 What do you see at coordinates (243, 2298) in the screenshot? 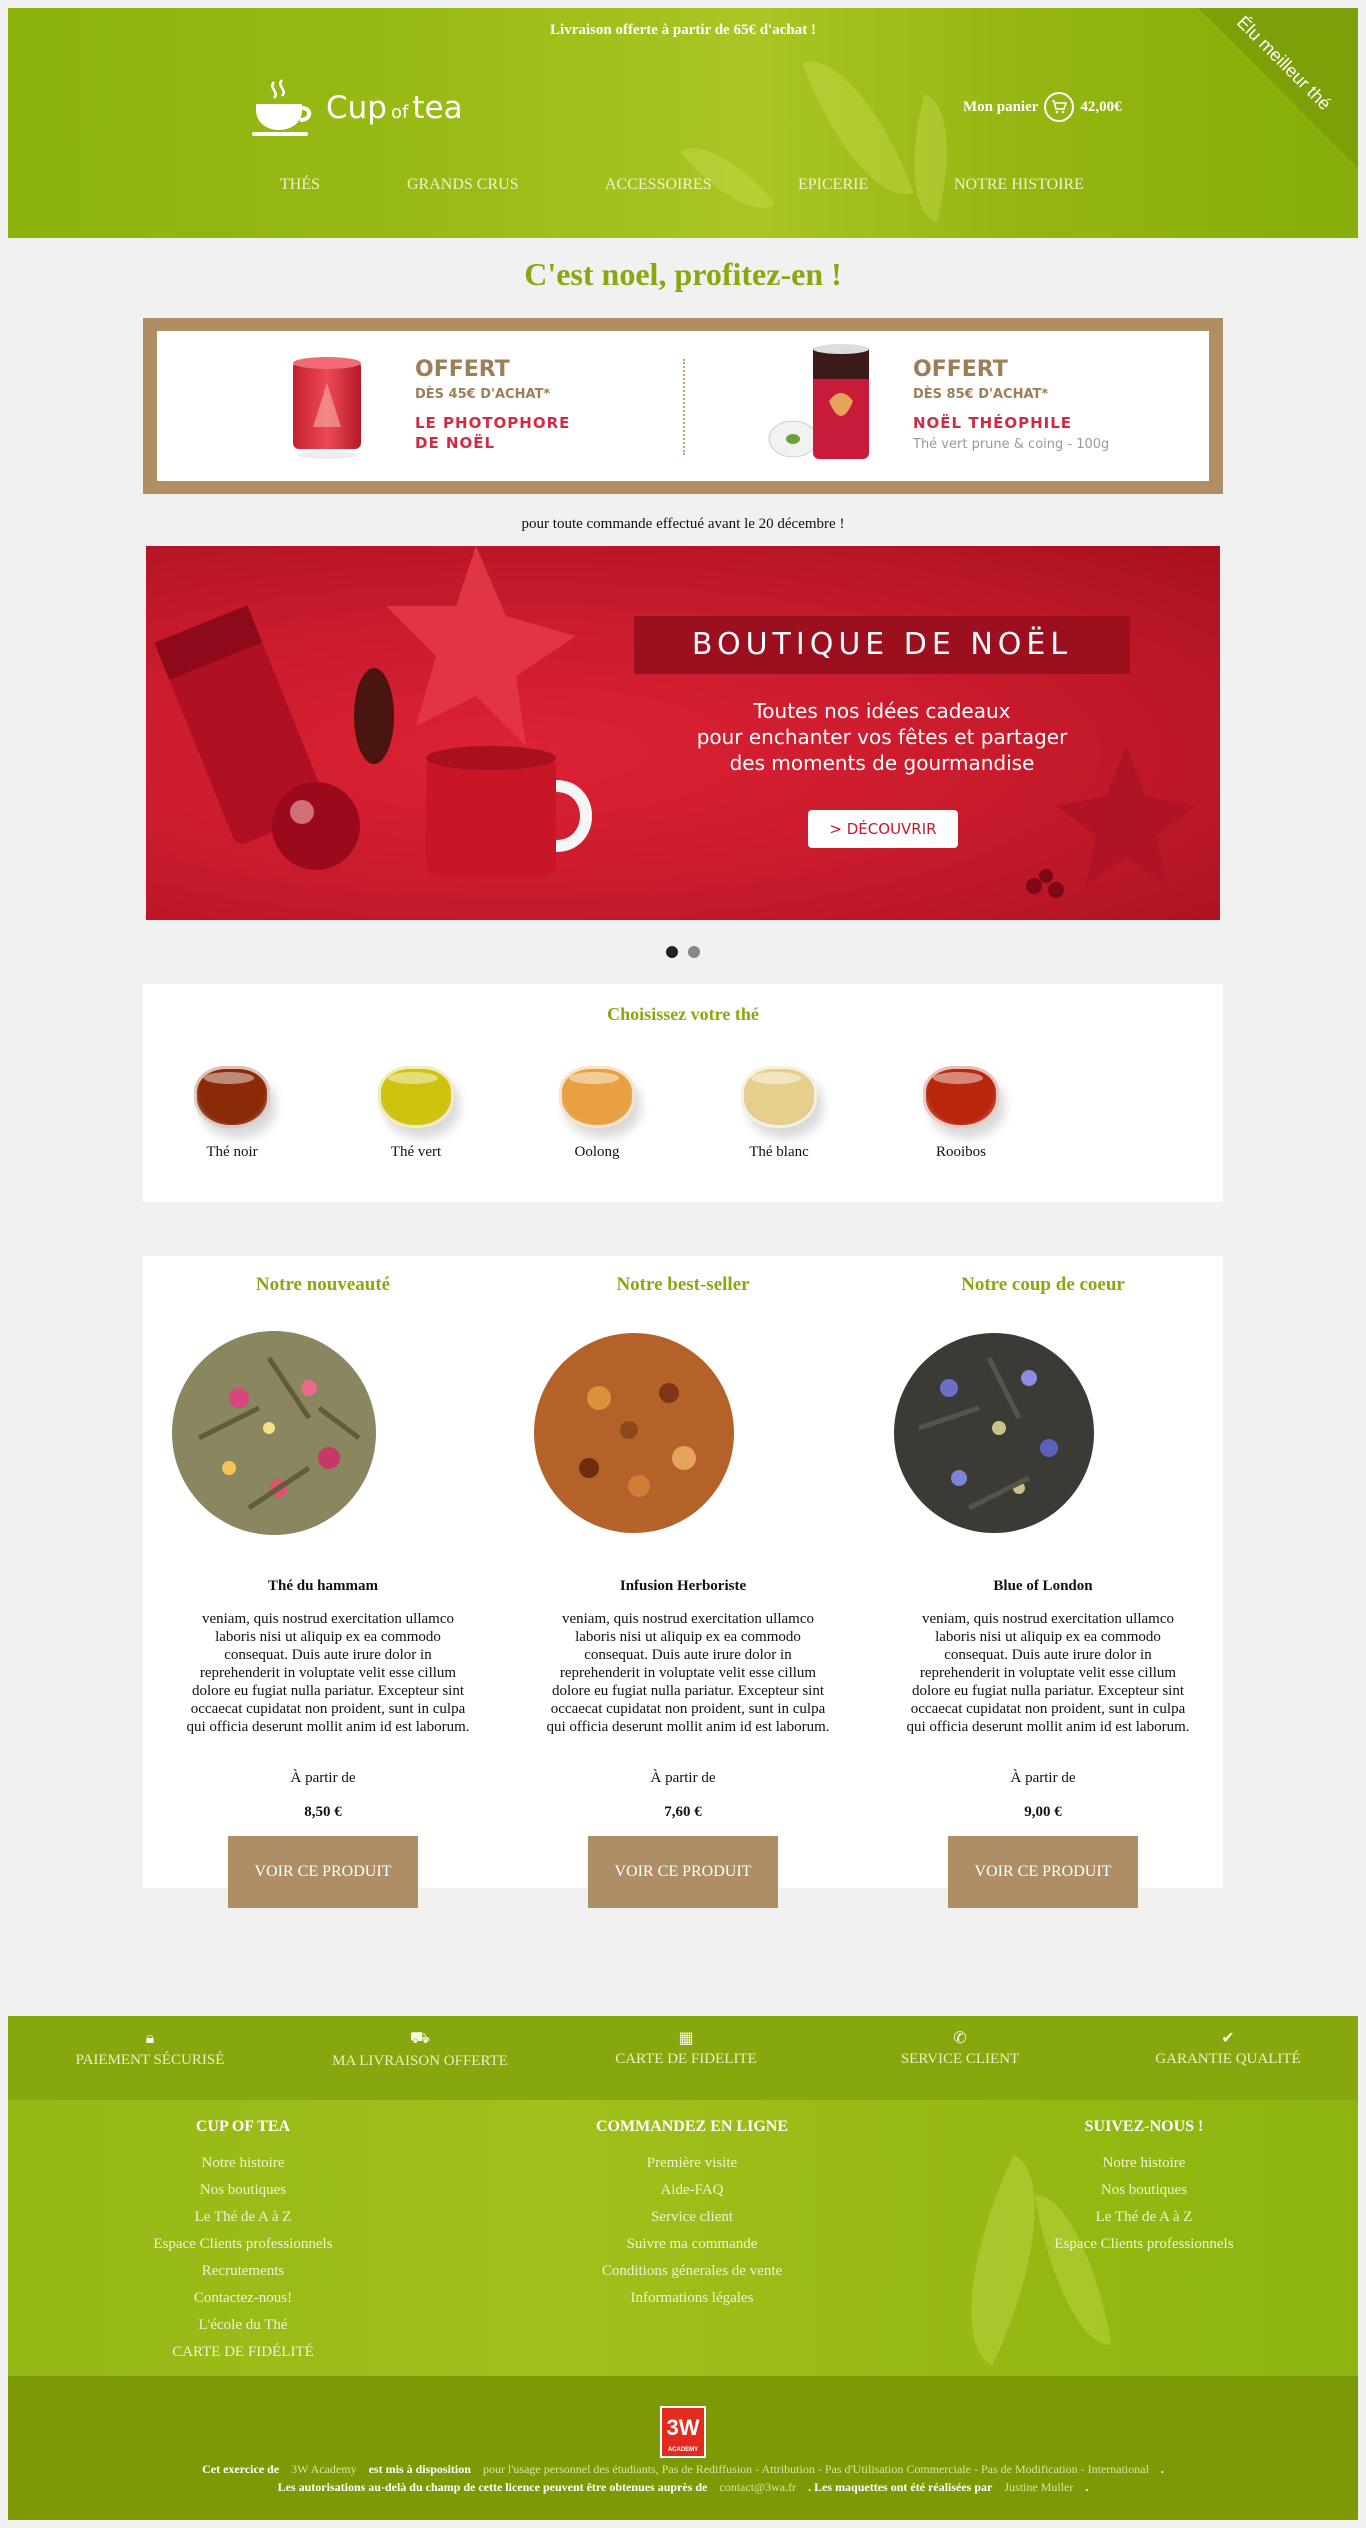
I see `footer-link: Contactez-nous!` at bounding box center [243, 2298].